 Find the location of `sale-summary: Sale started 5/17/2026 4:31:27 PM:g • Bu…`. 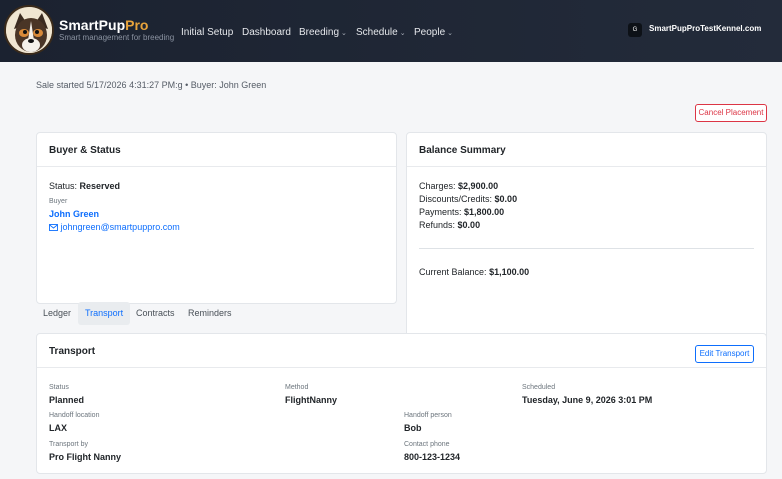

sale-summary: Sale started 5/17/2026 4:31:27 PM:g • Bu… is located at coordinates (151, 85).